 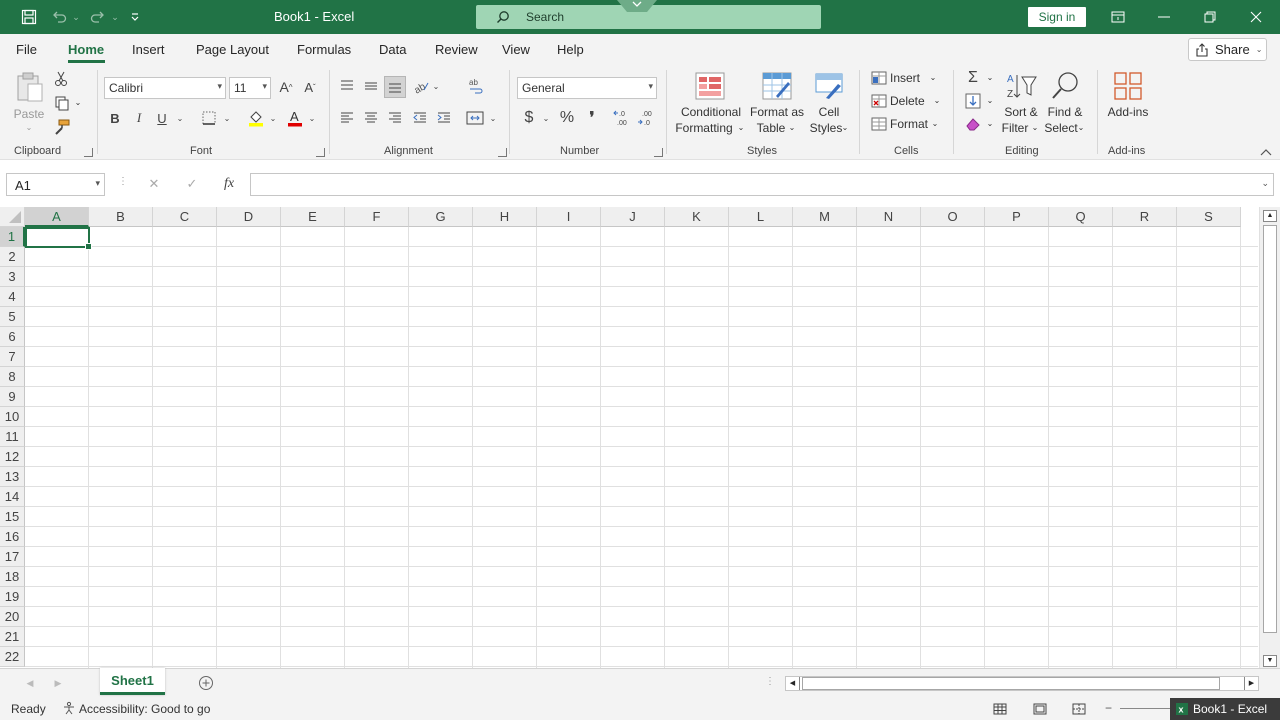 I want to click on alignment-dialog-launcher, so click(x=502, y=152).